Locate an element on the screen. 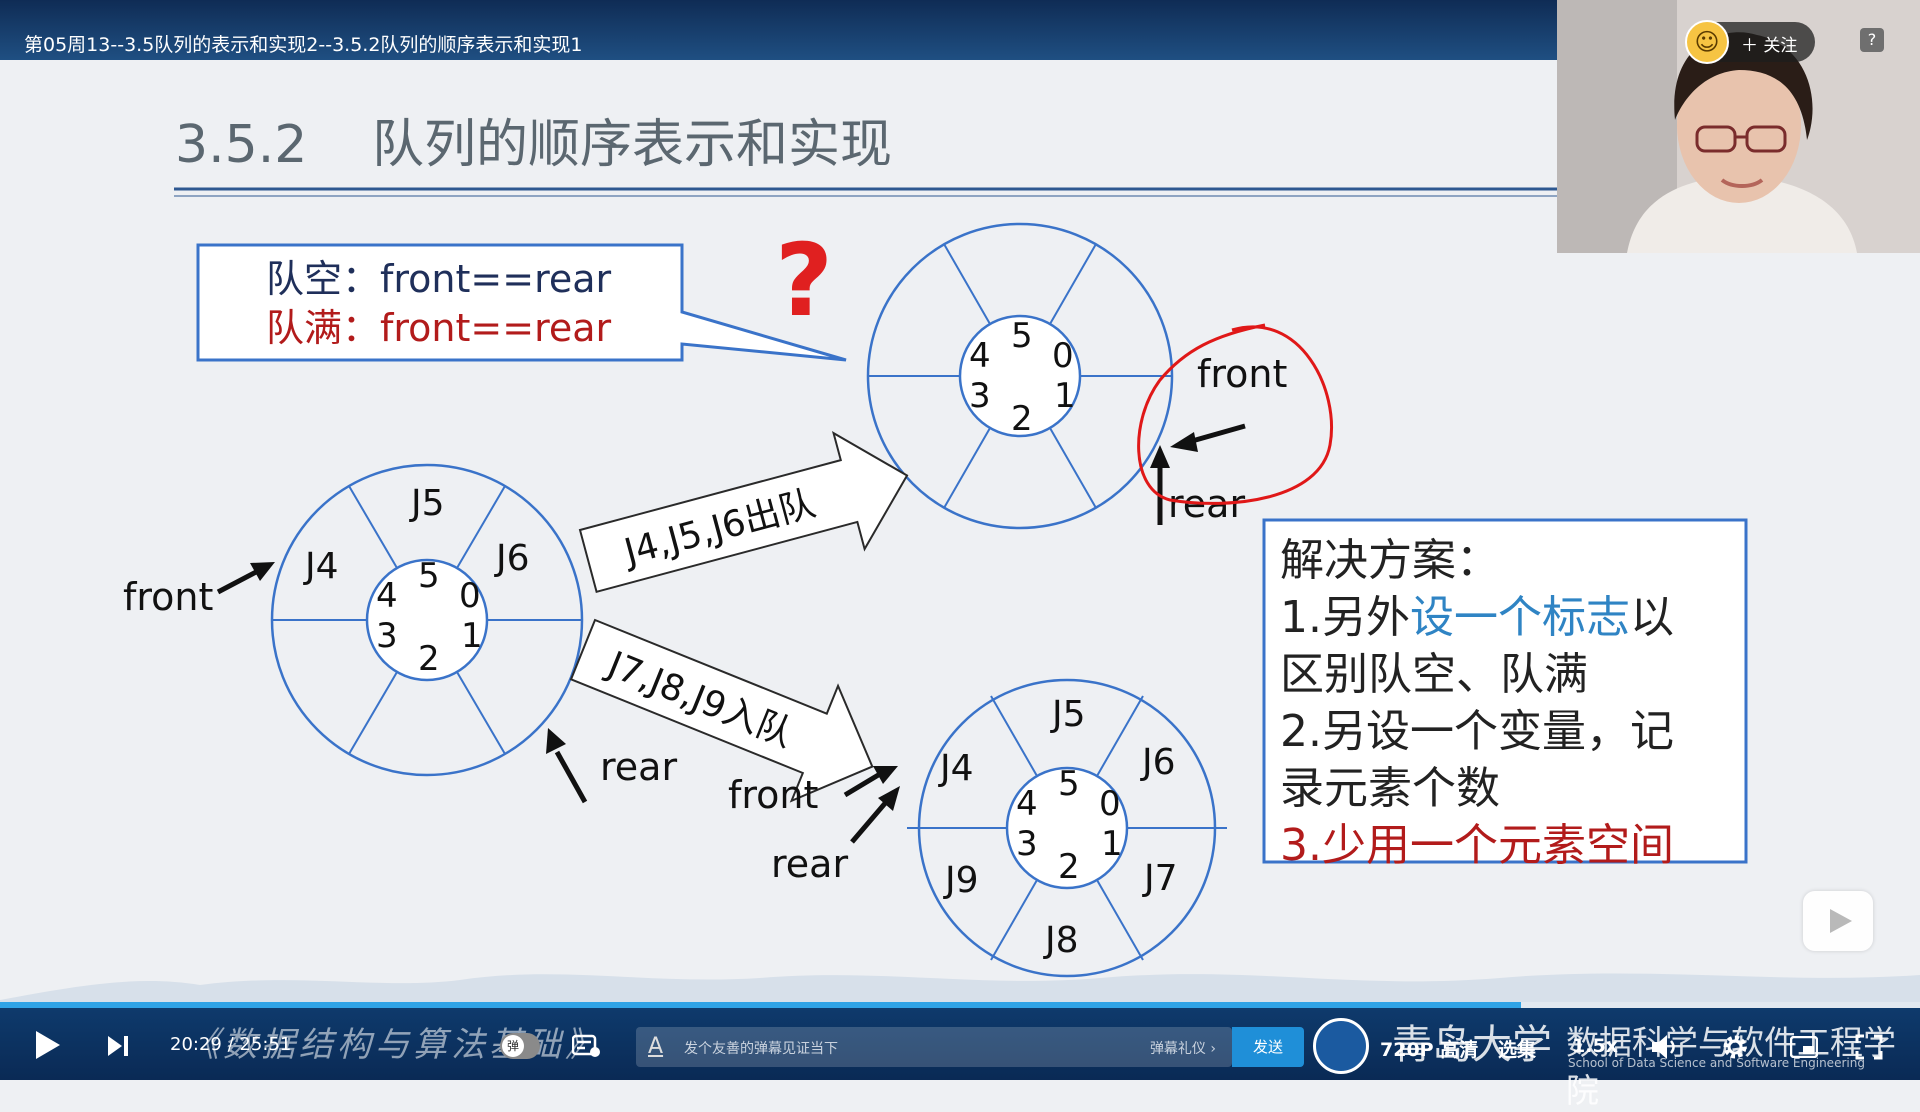  solution-item1: 1.另外设一个标志以 is located at coordinates (1477, 617).